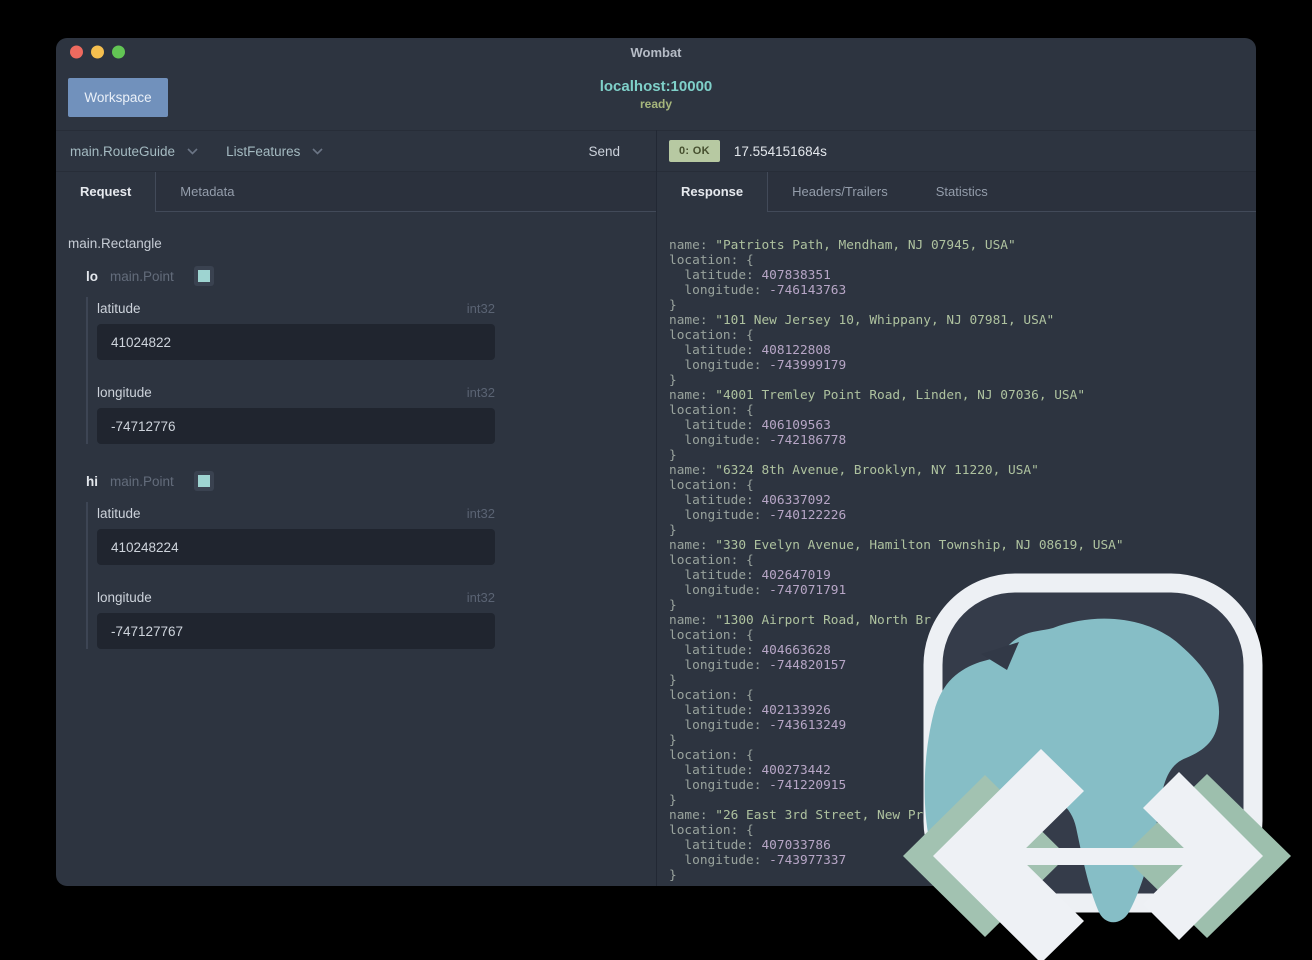 The image size is (1312, 960). I want to click on tab-metadata: Metadata, so click(207, 191).